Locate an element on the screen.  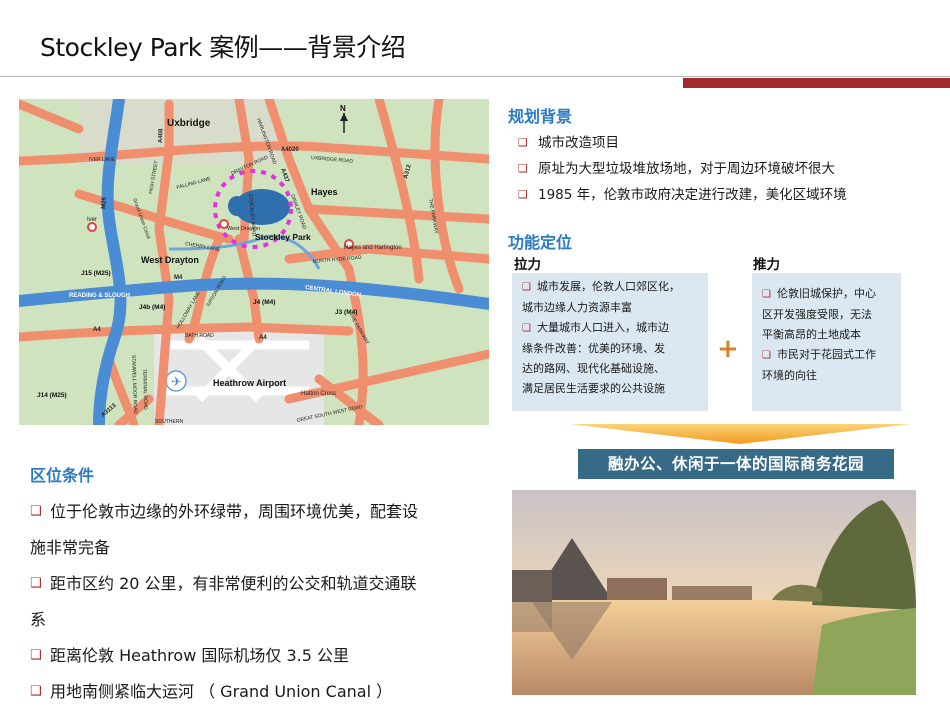
list-item: 施非常完备 is located at coordinates (70, 547).